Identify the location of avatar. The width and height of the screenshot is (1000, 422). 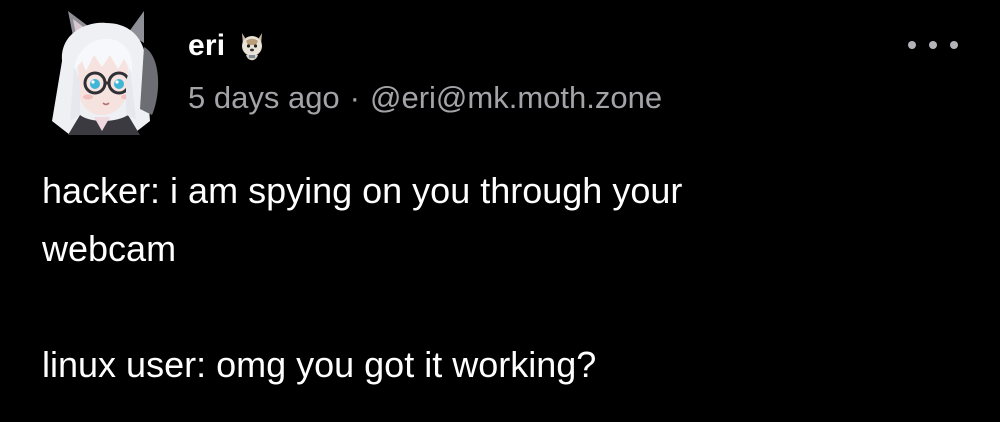
(102, 73).